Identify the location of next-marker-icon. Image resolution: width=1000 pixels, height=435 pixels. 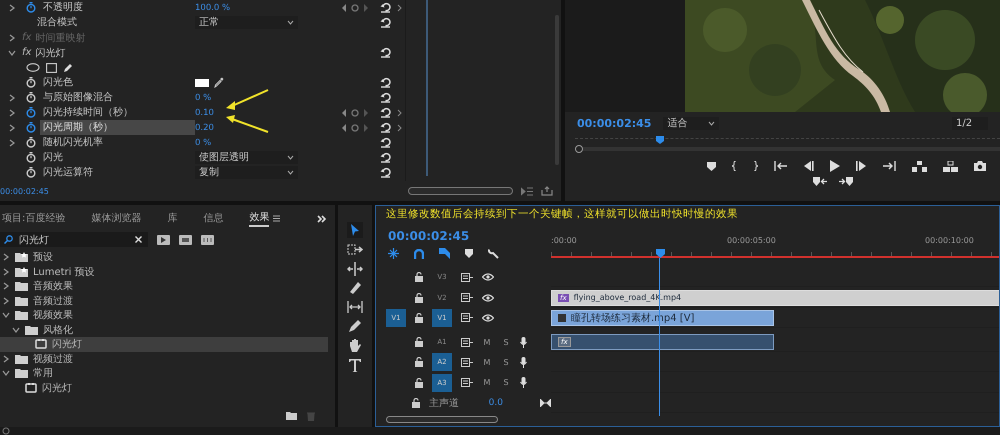
(846, 181).